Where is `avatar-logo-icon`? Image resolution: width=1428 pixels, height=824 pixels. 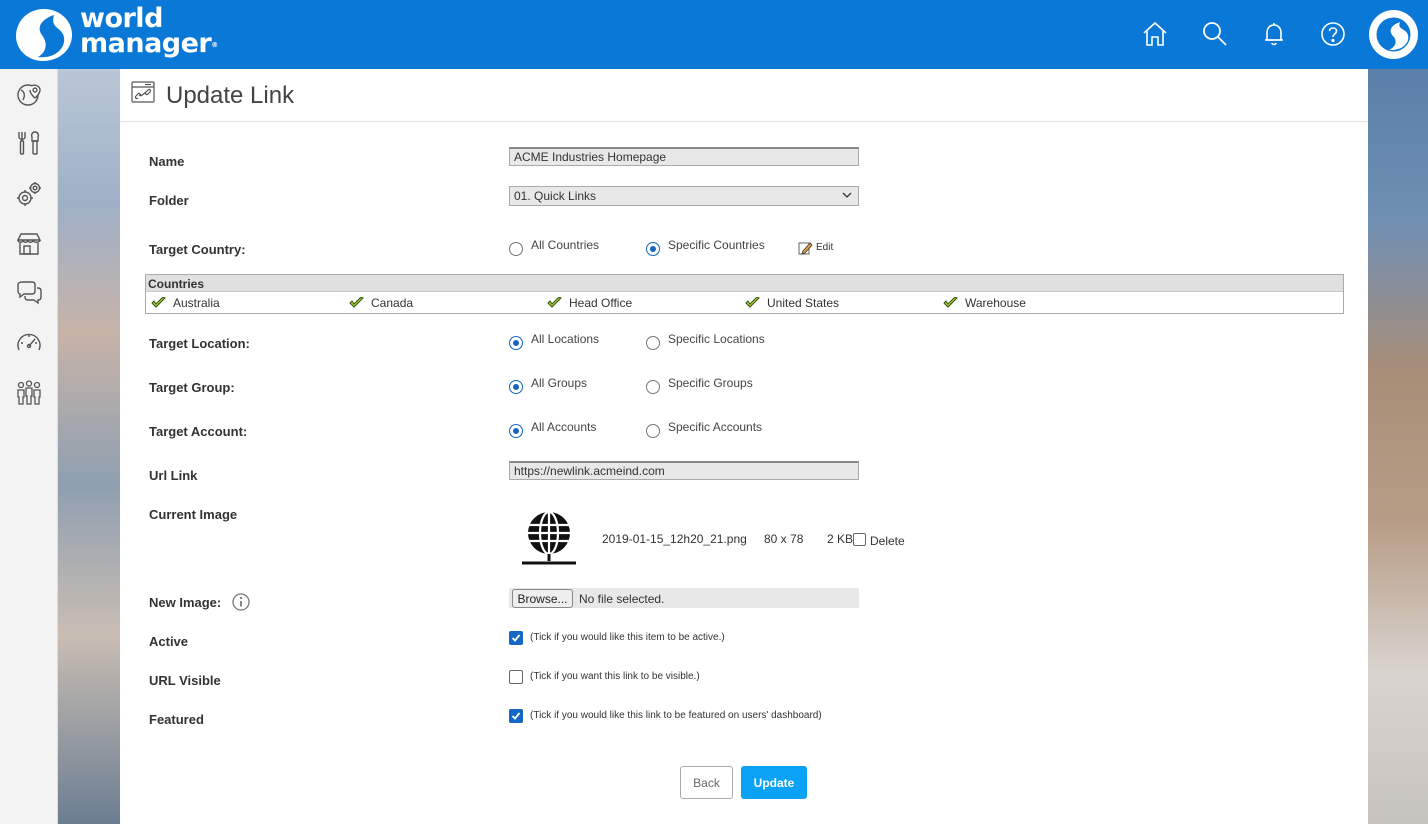
avatar-logo-icon is located at coordinates (1393, 34).